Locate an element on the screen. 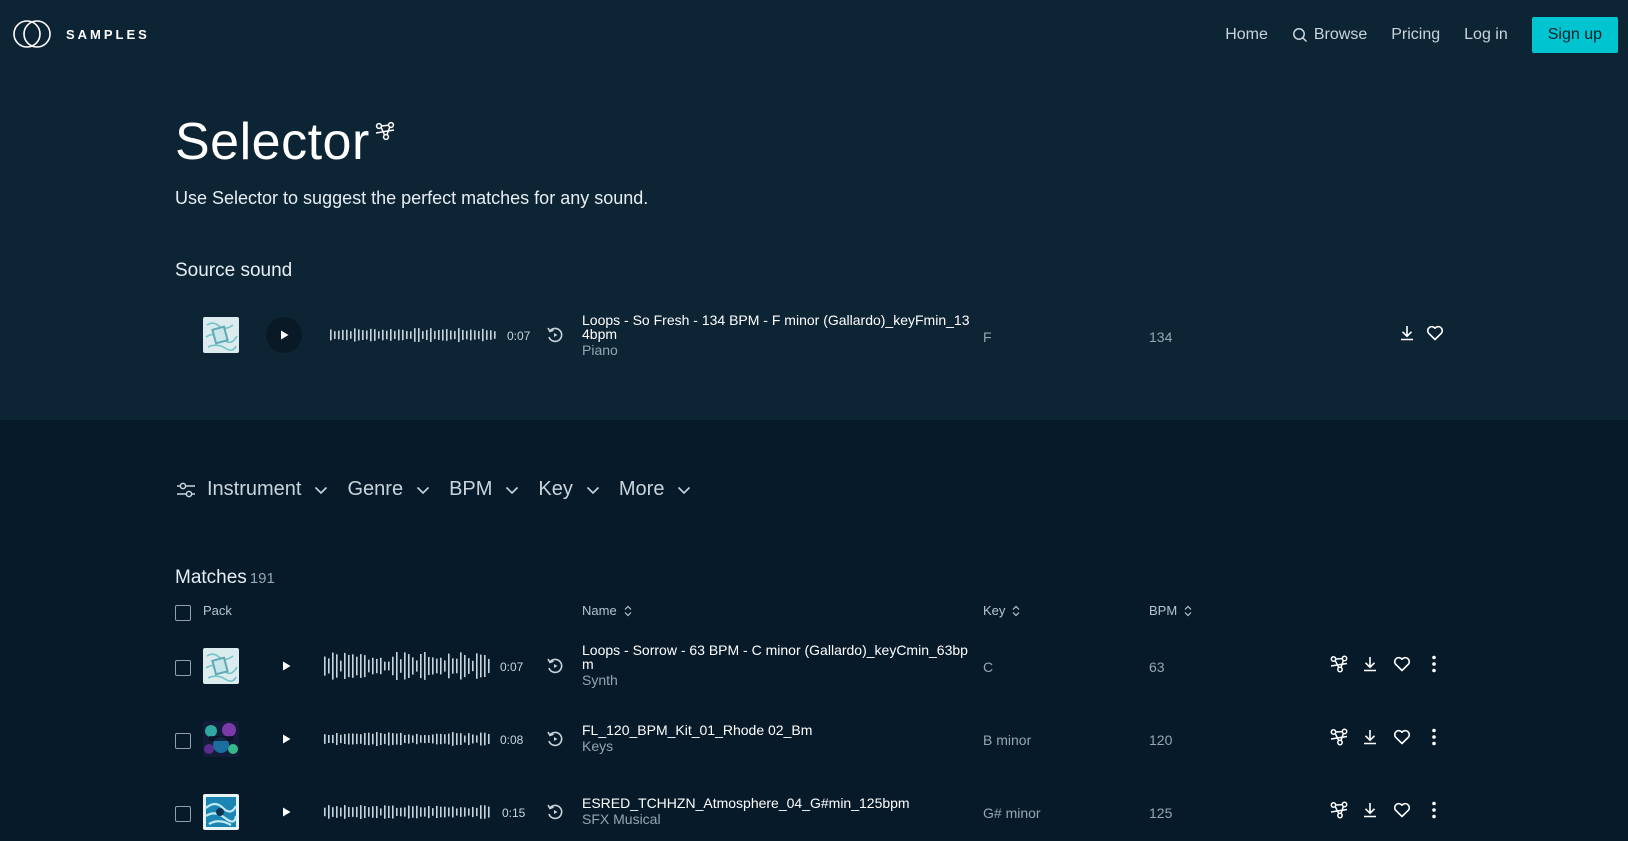 The width and height of the screenshot is (1628, 841). column-header-bpm: BPM is located at coordinates (1171, 610).